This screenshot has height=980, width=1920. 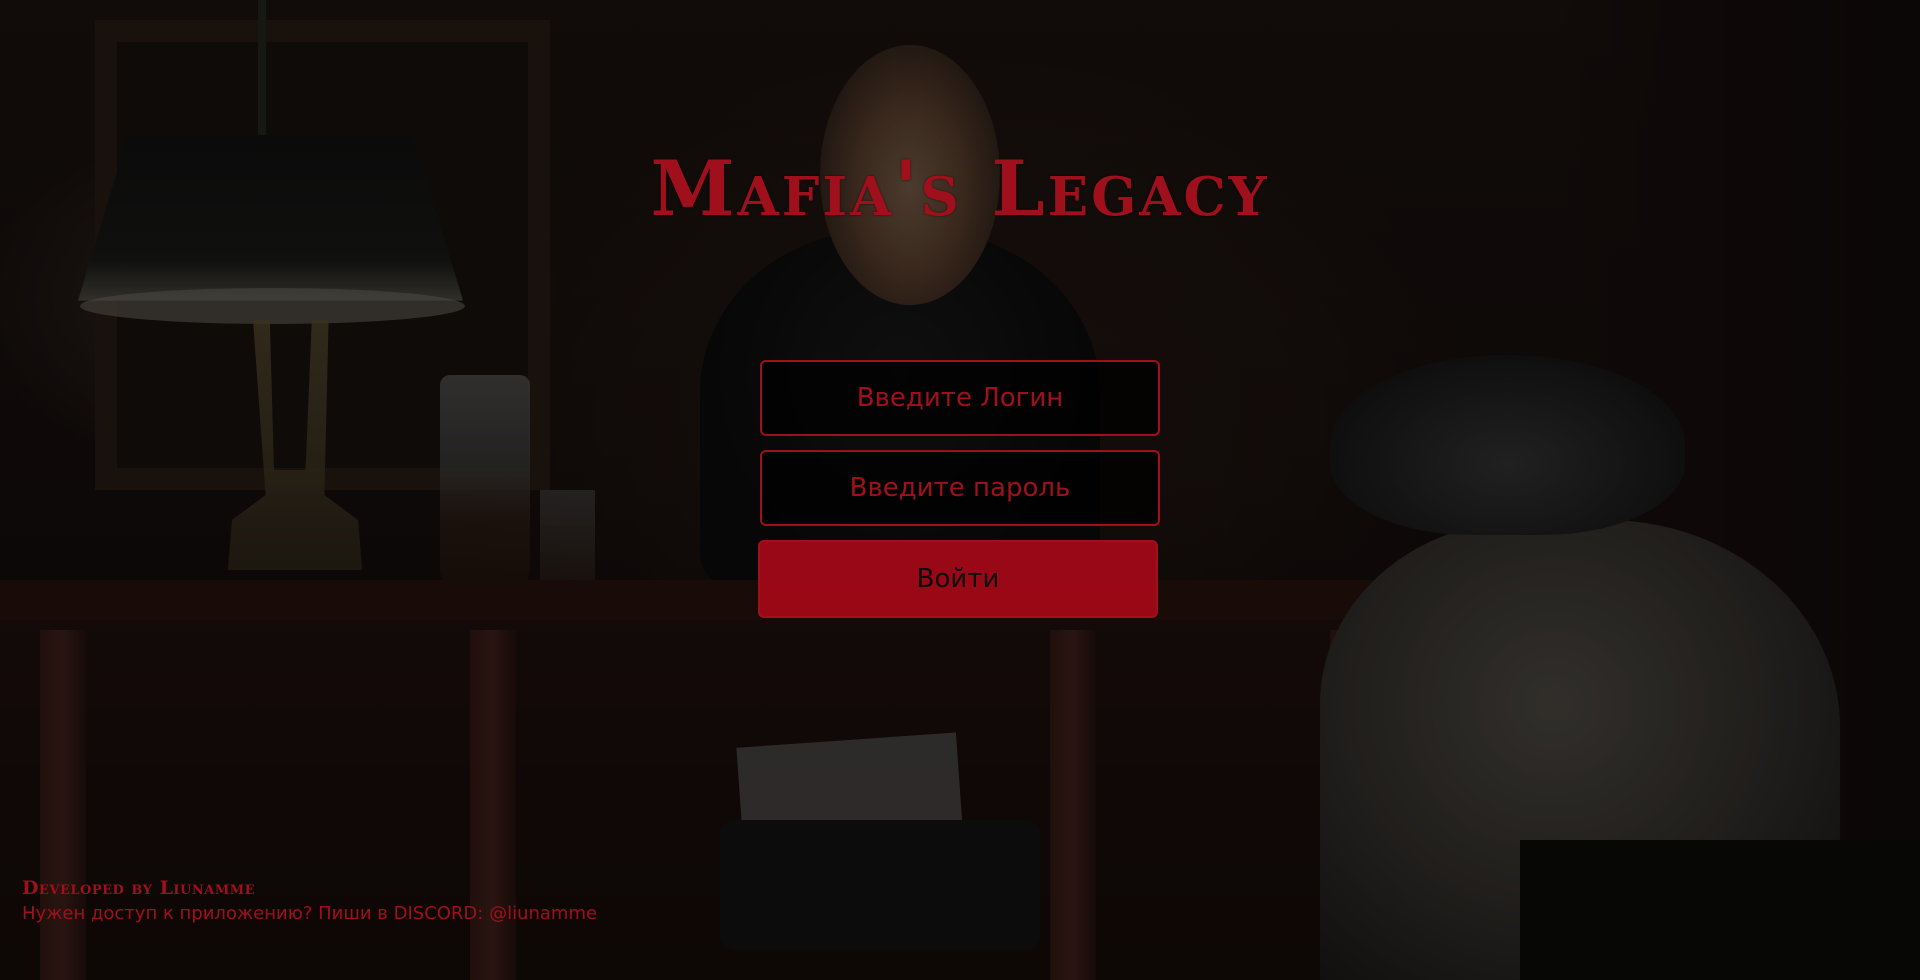 I want to click on login-form: Войти, so click(x=960, y=489).